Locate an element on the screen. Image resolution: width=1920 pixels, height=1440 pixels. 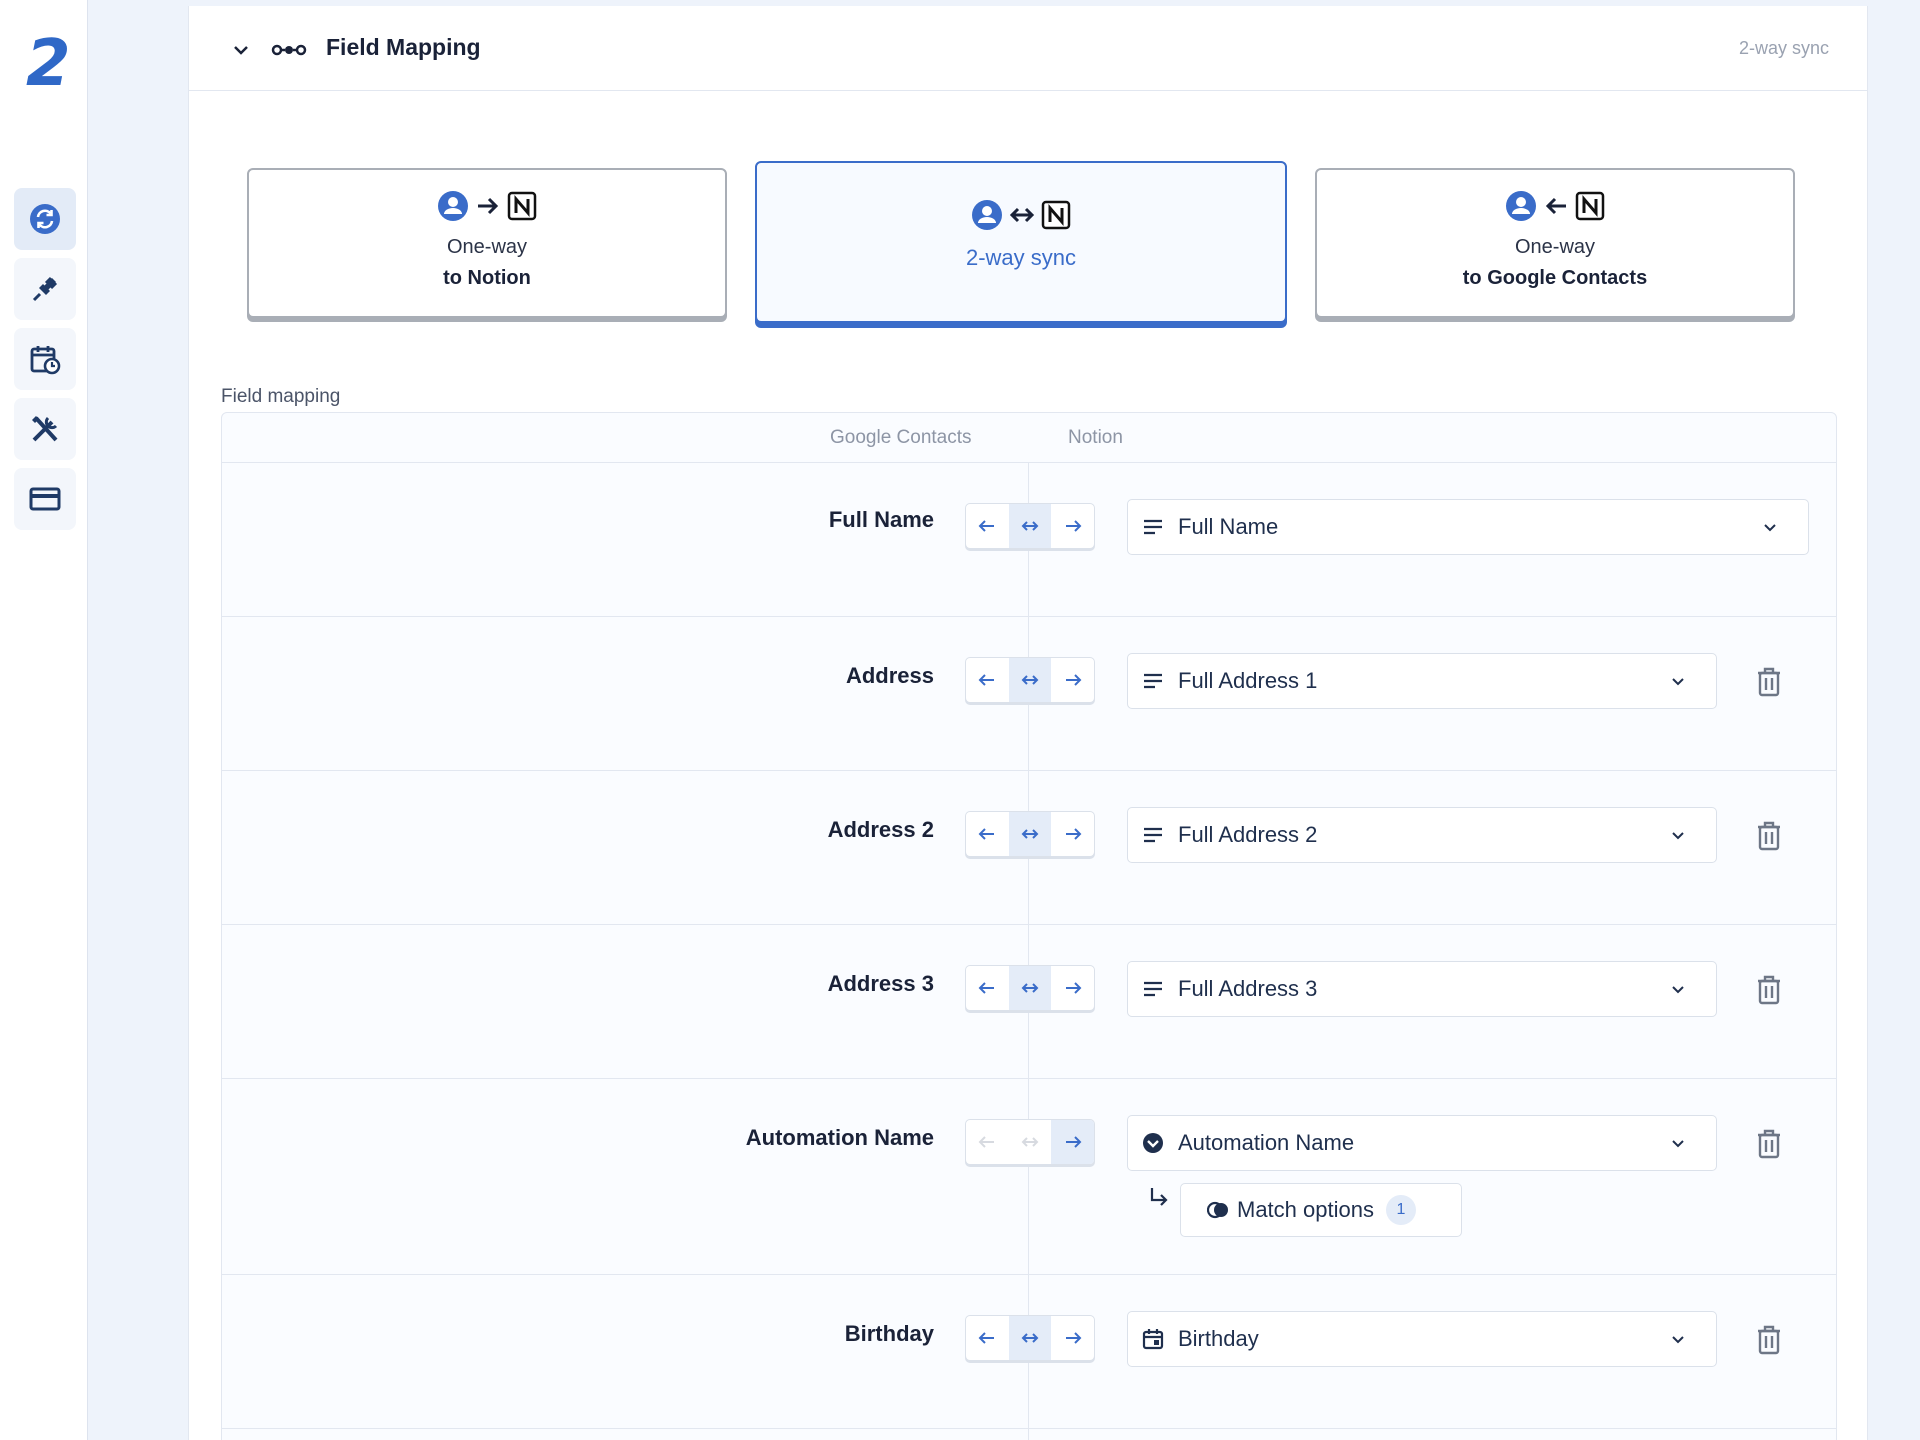
notion-icon is located at coordinates (1056, 215).